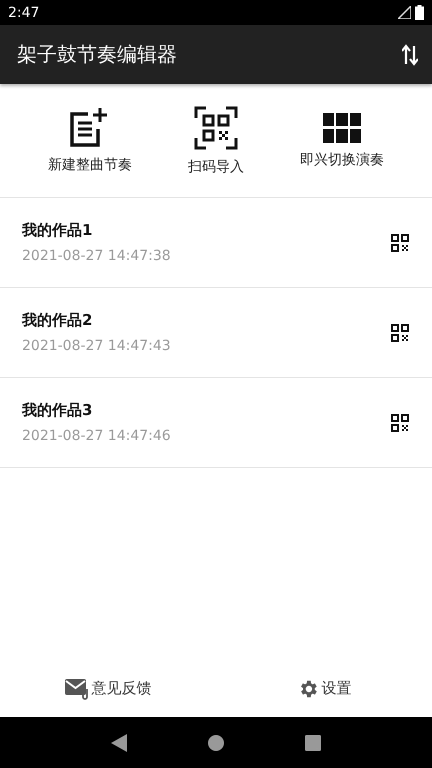 The height and width of the screenshot is (768, 432). Describe the element at coordinates (97, 54) in the screenshot. I see `app-title: 架子鼓节奏编辑器` at that location.